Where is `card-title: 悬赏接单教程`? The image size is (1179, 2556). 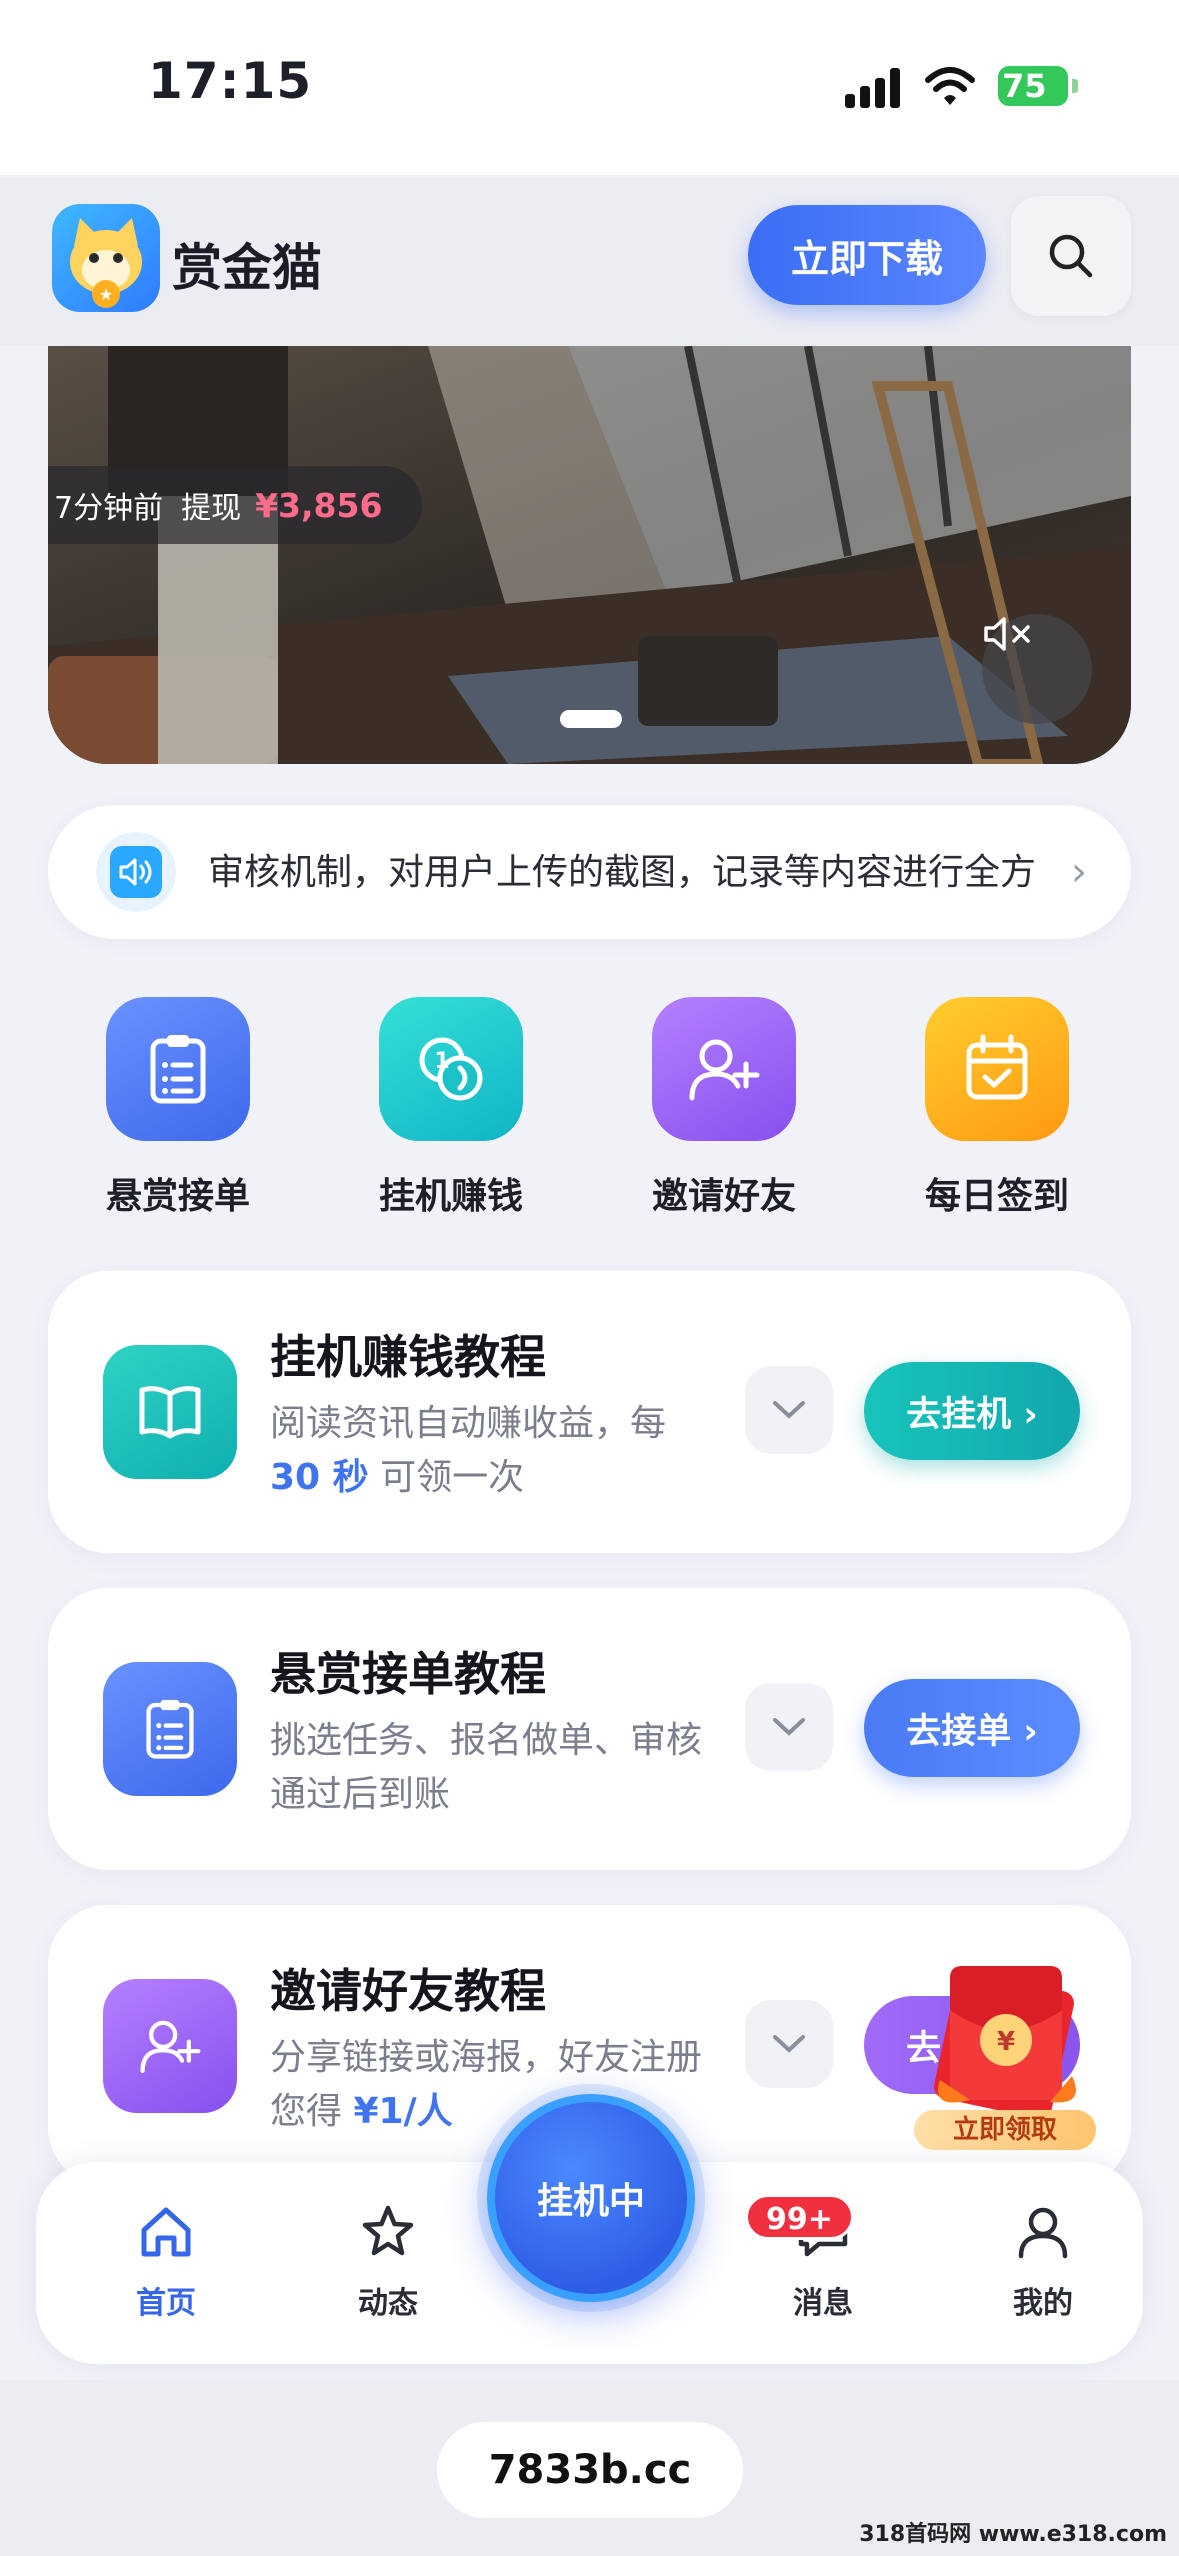
card-title: 悬赏接单教程 is located at coordinates (408, 1674).